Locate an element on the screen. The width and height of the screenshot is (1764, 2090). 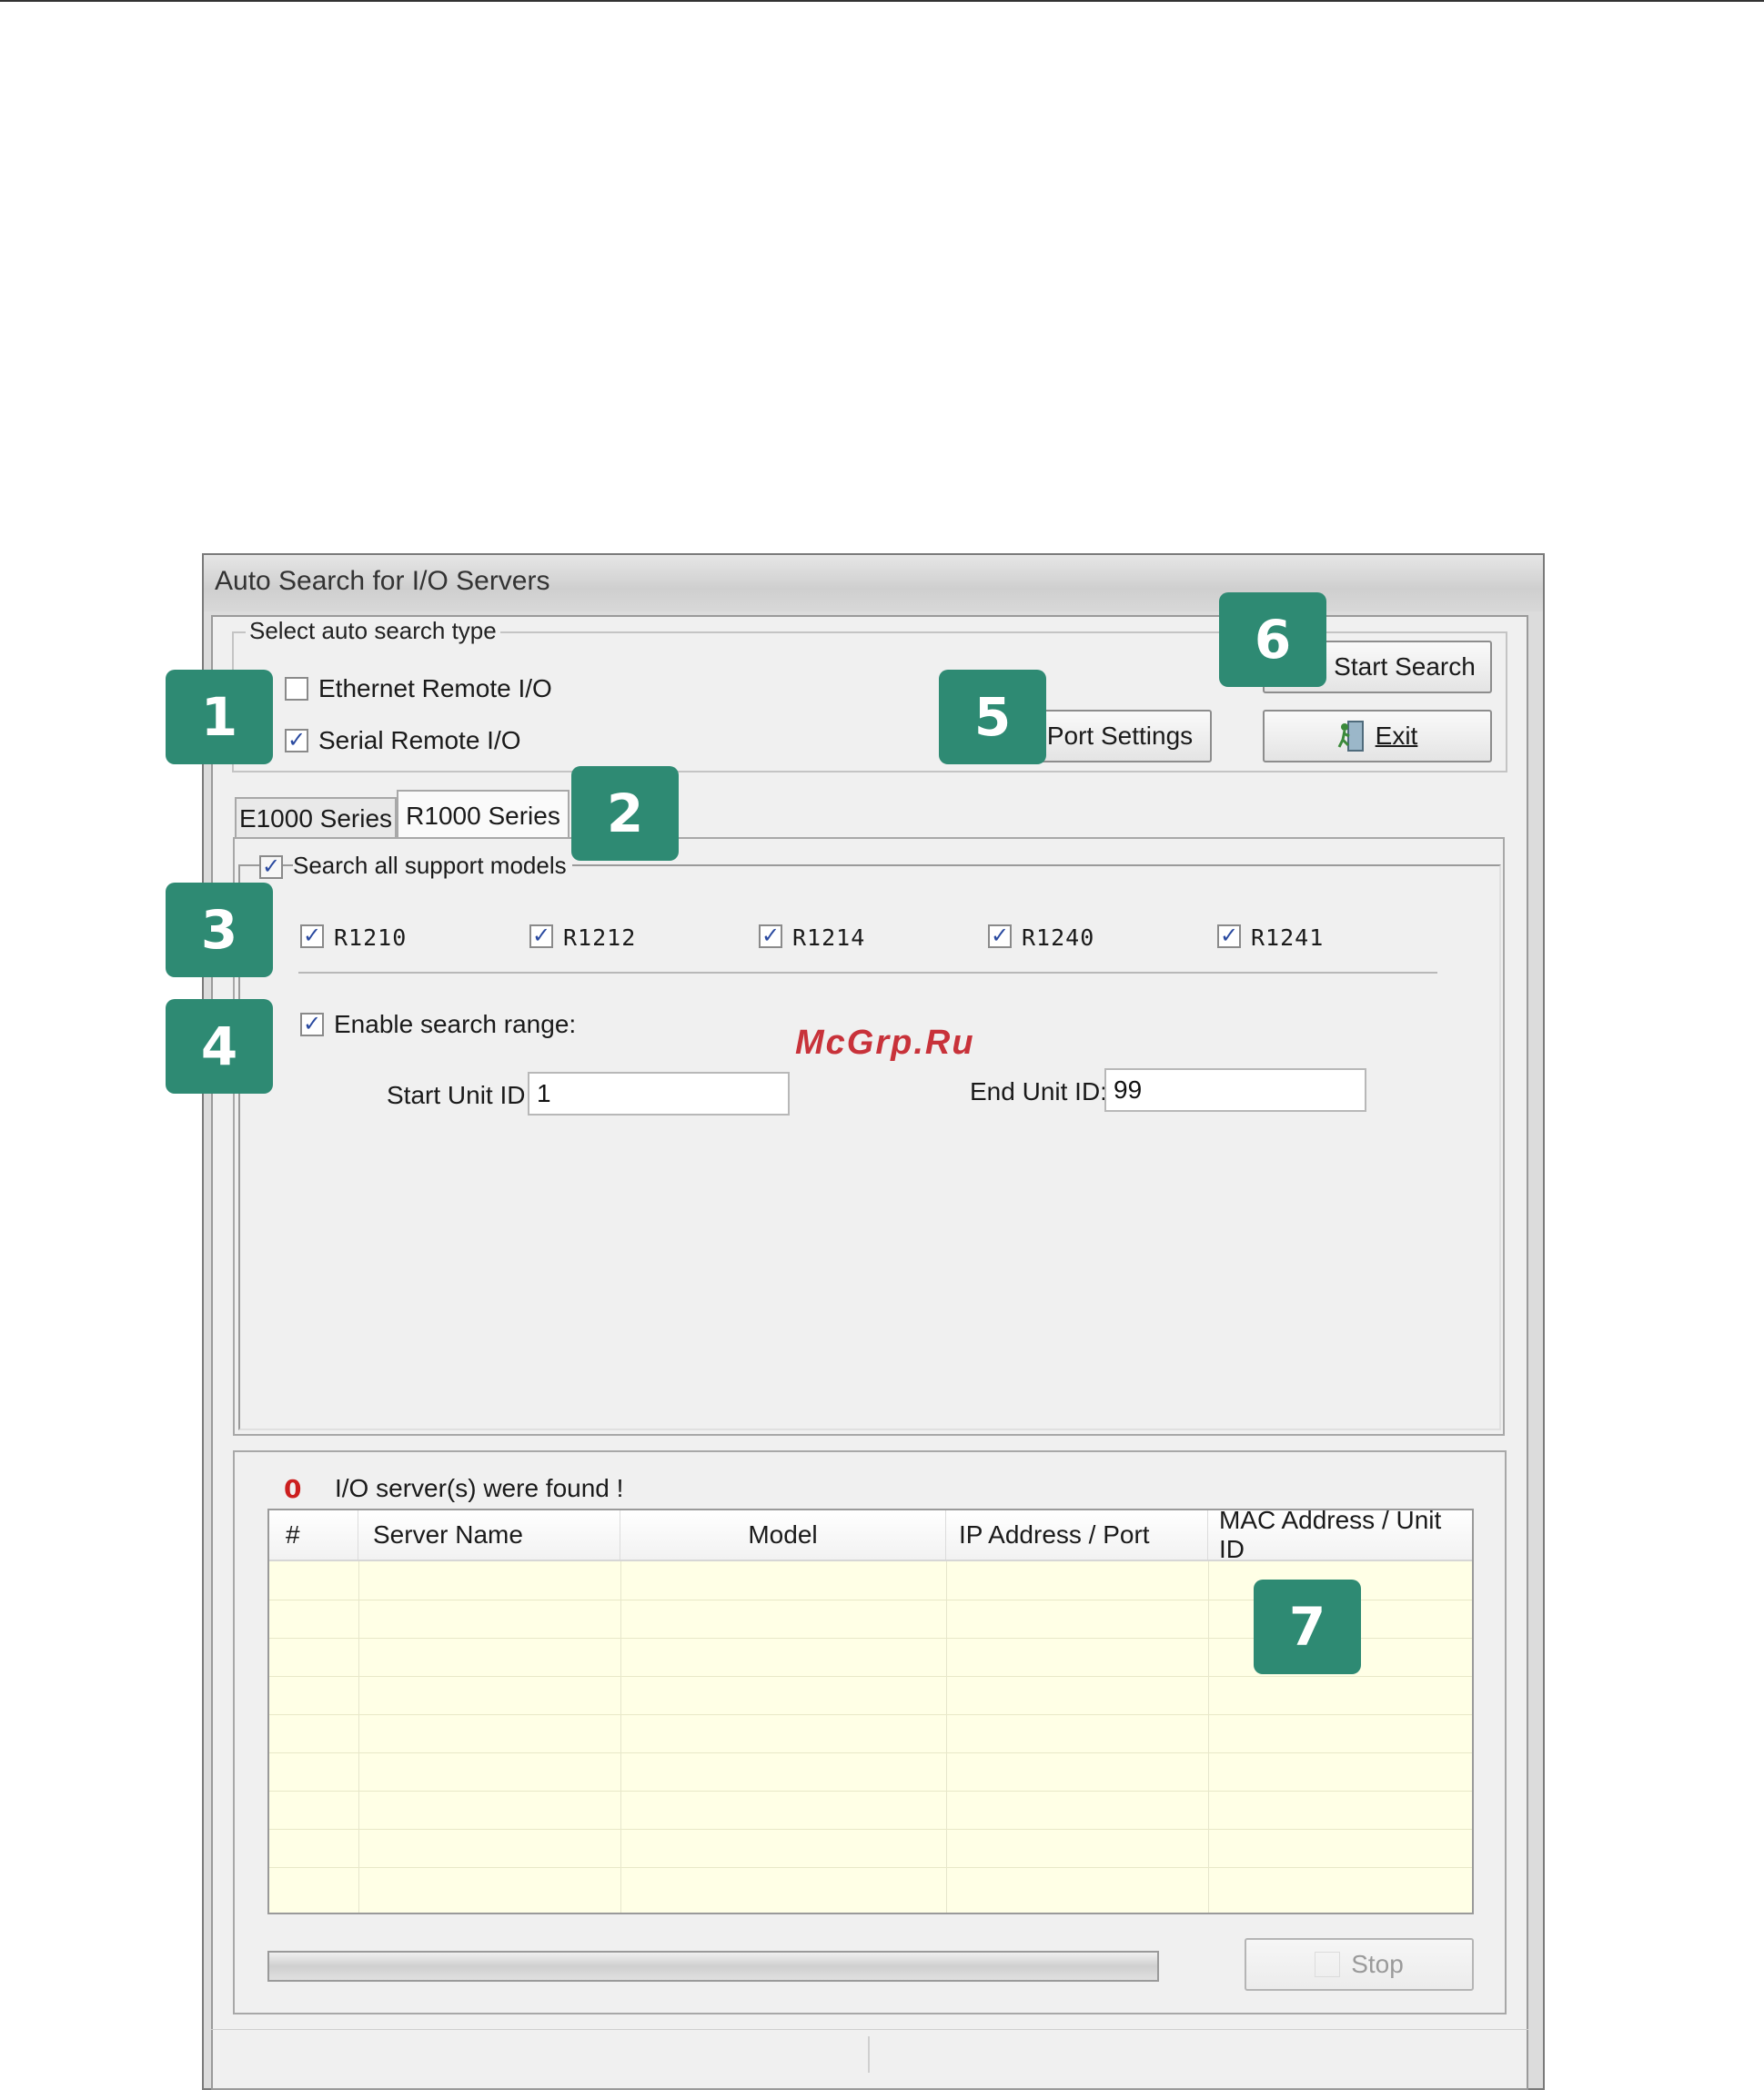
column-header-text: Server Name is located at coordinates (448, 1535).